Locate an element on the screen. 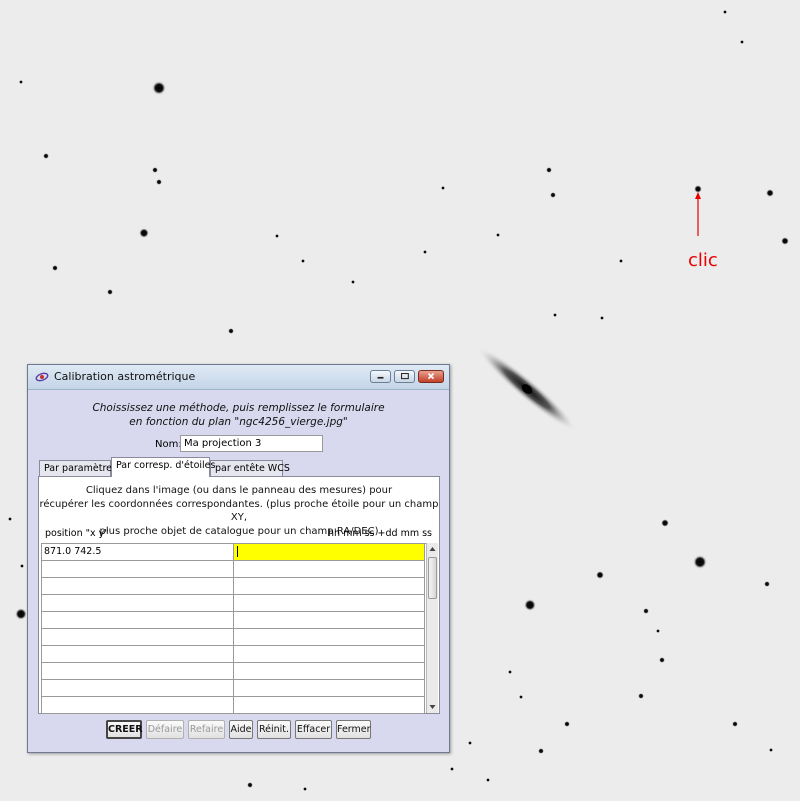 Image resolution: width=800 pixels, height=801 pixels. close-button: Fermer is located at coordinates (353, 729).